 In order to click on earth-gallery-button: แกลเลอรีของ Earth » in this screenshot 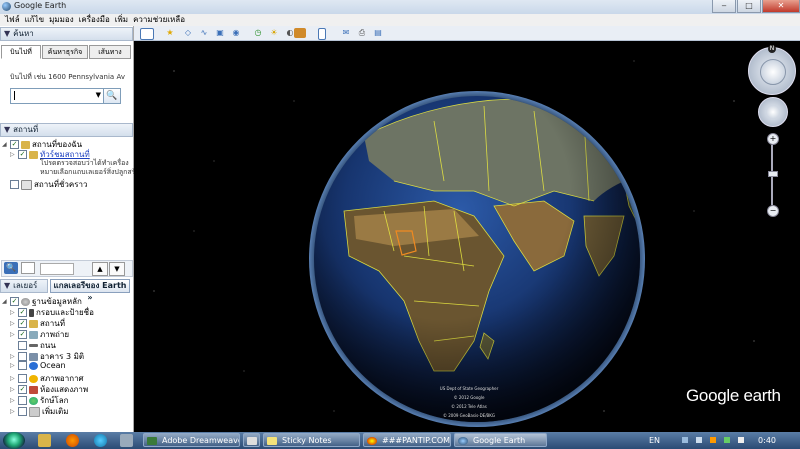, I will do `click(90, 290)`.